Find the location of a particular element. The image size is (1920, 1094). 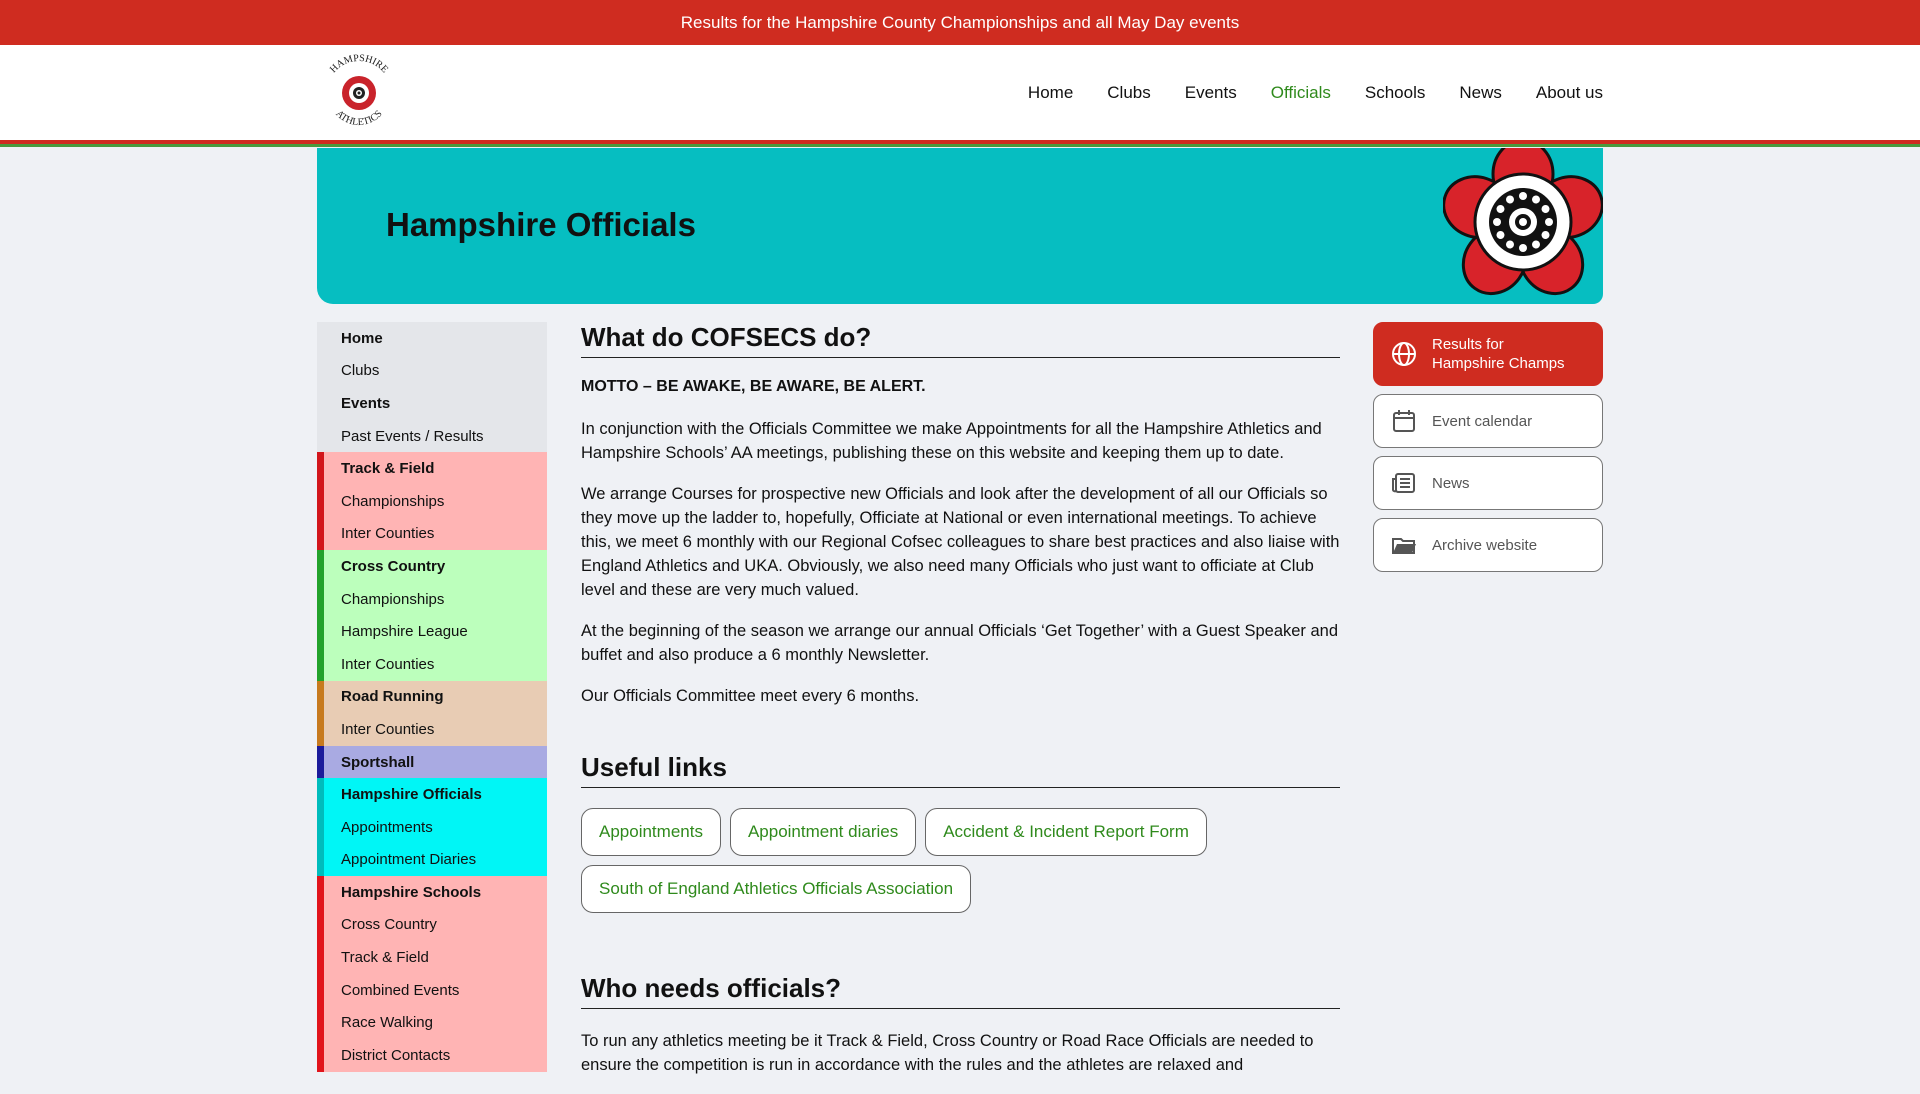

svg-text: ATHLETICS is located at coordinates (358, 118).